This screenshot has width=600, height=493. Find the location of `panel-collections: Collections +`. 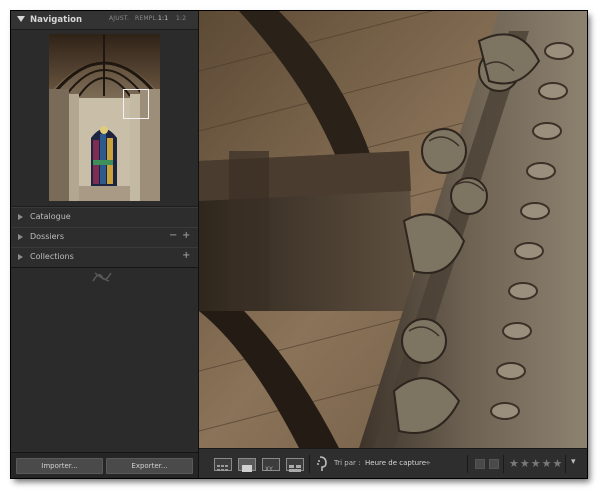

panel-collections: Collections + is located at coordinates (104, 257).